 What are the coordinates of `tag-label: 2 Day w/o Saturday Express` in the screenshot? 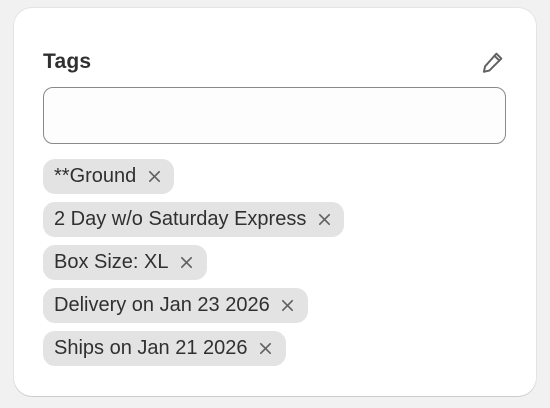 It's located at (180, 219).